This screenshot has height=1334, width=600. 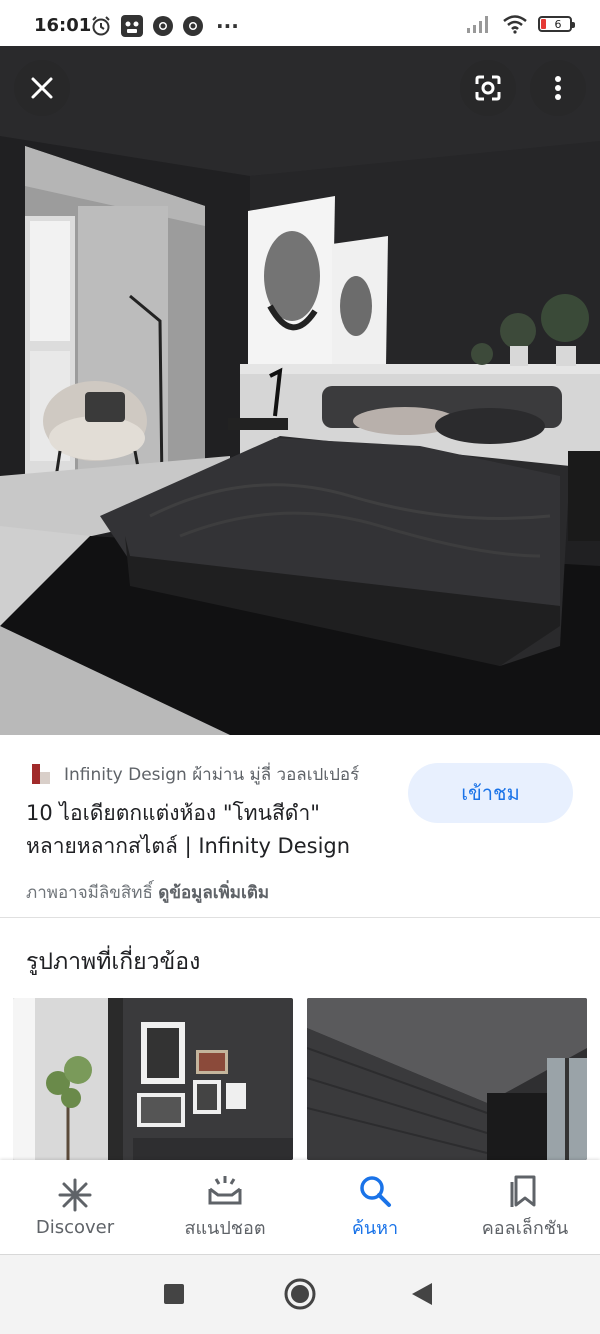 I want to click on nav-collections: คอลเล็กชัน, so click(x=525, y=1207).